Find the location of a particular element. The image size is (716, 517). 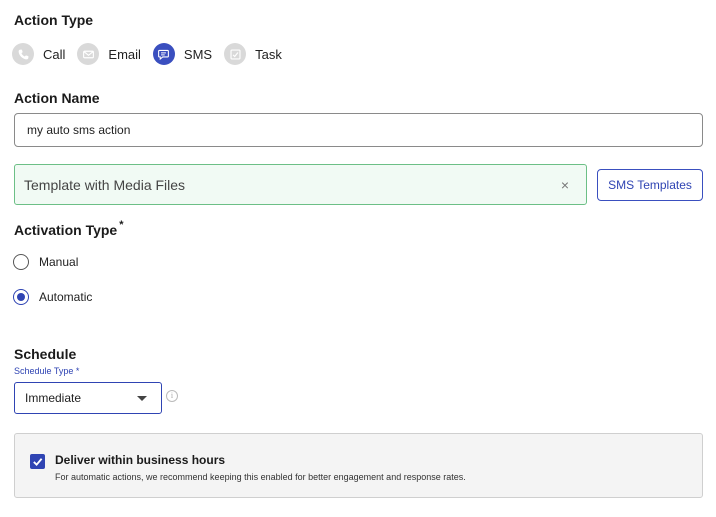

action-type-email-label: Email is located at coordinates (124, 54).